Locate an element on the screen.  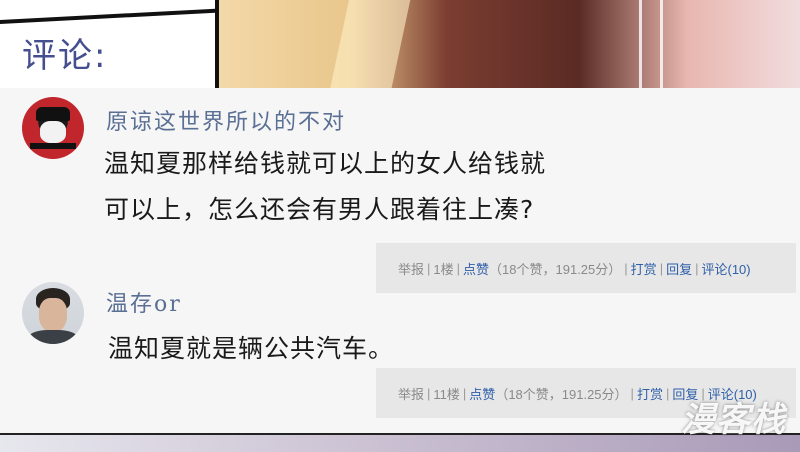
floor-number: 1楼 is located at coordinates (443, 269).